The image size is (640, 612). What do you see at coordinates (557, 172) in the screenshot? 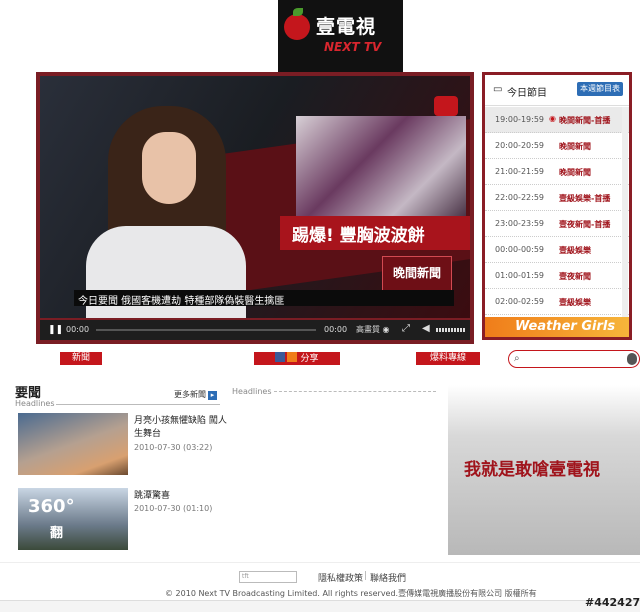
I see `schedule-row: 21:00-21:59 晚間新聞` at bounding box center [557, 172].